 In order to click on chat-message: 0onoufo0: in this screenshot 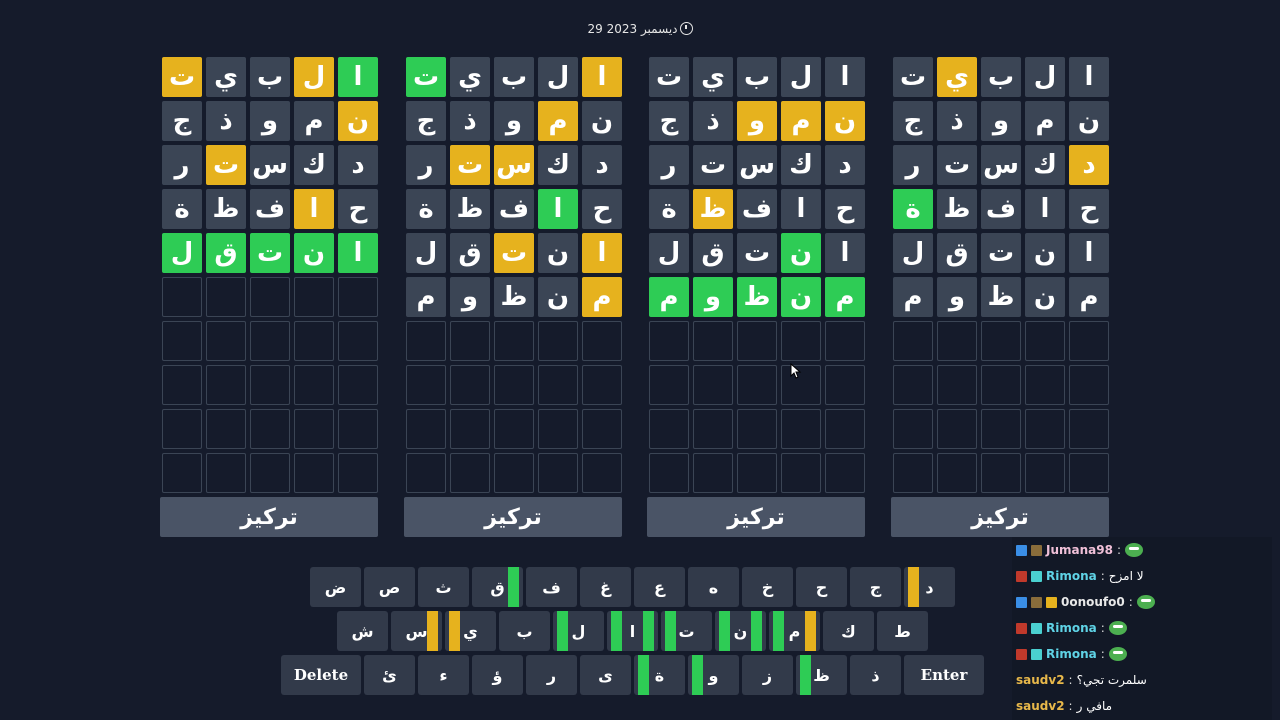, I will do `click(1142, 602)`.